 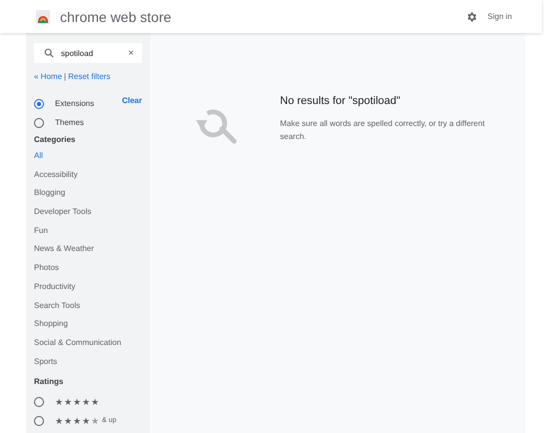 I want to click on no-results-heading: No results for "spotiload", so click(x=341, y=101).